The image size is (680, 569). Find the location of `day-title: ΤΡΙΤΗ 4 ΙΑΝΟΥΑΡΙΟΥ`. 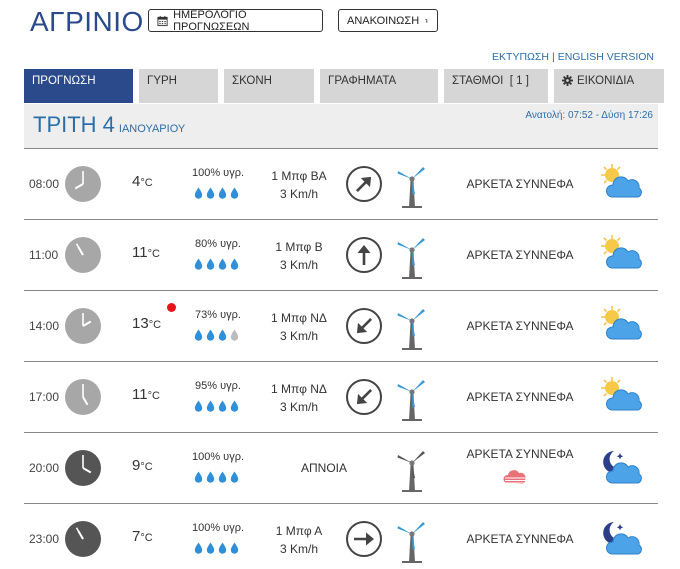

day-title: ΤΡΙΤΗ 4 ΙΑΝΟΥΑΡΙΟΥ is located at coordinates (109, 125).